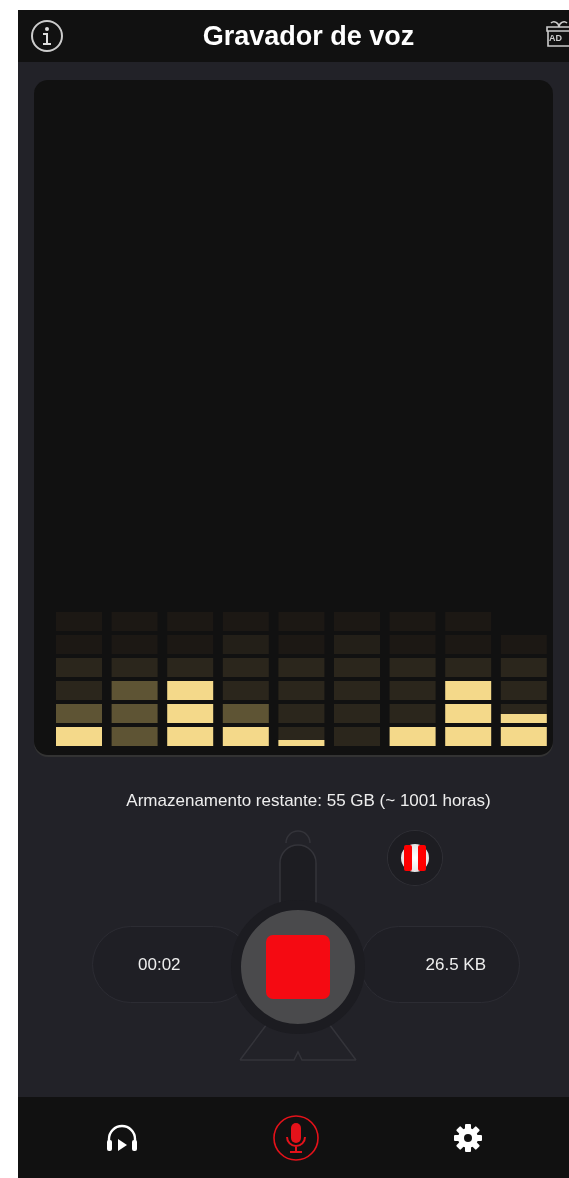 This screenshot has width=569, height=1178. I want to click on headphones-play-icon, so click(121, 1137).